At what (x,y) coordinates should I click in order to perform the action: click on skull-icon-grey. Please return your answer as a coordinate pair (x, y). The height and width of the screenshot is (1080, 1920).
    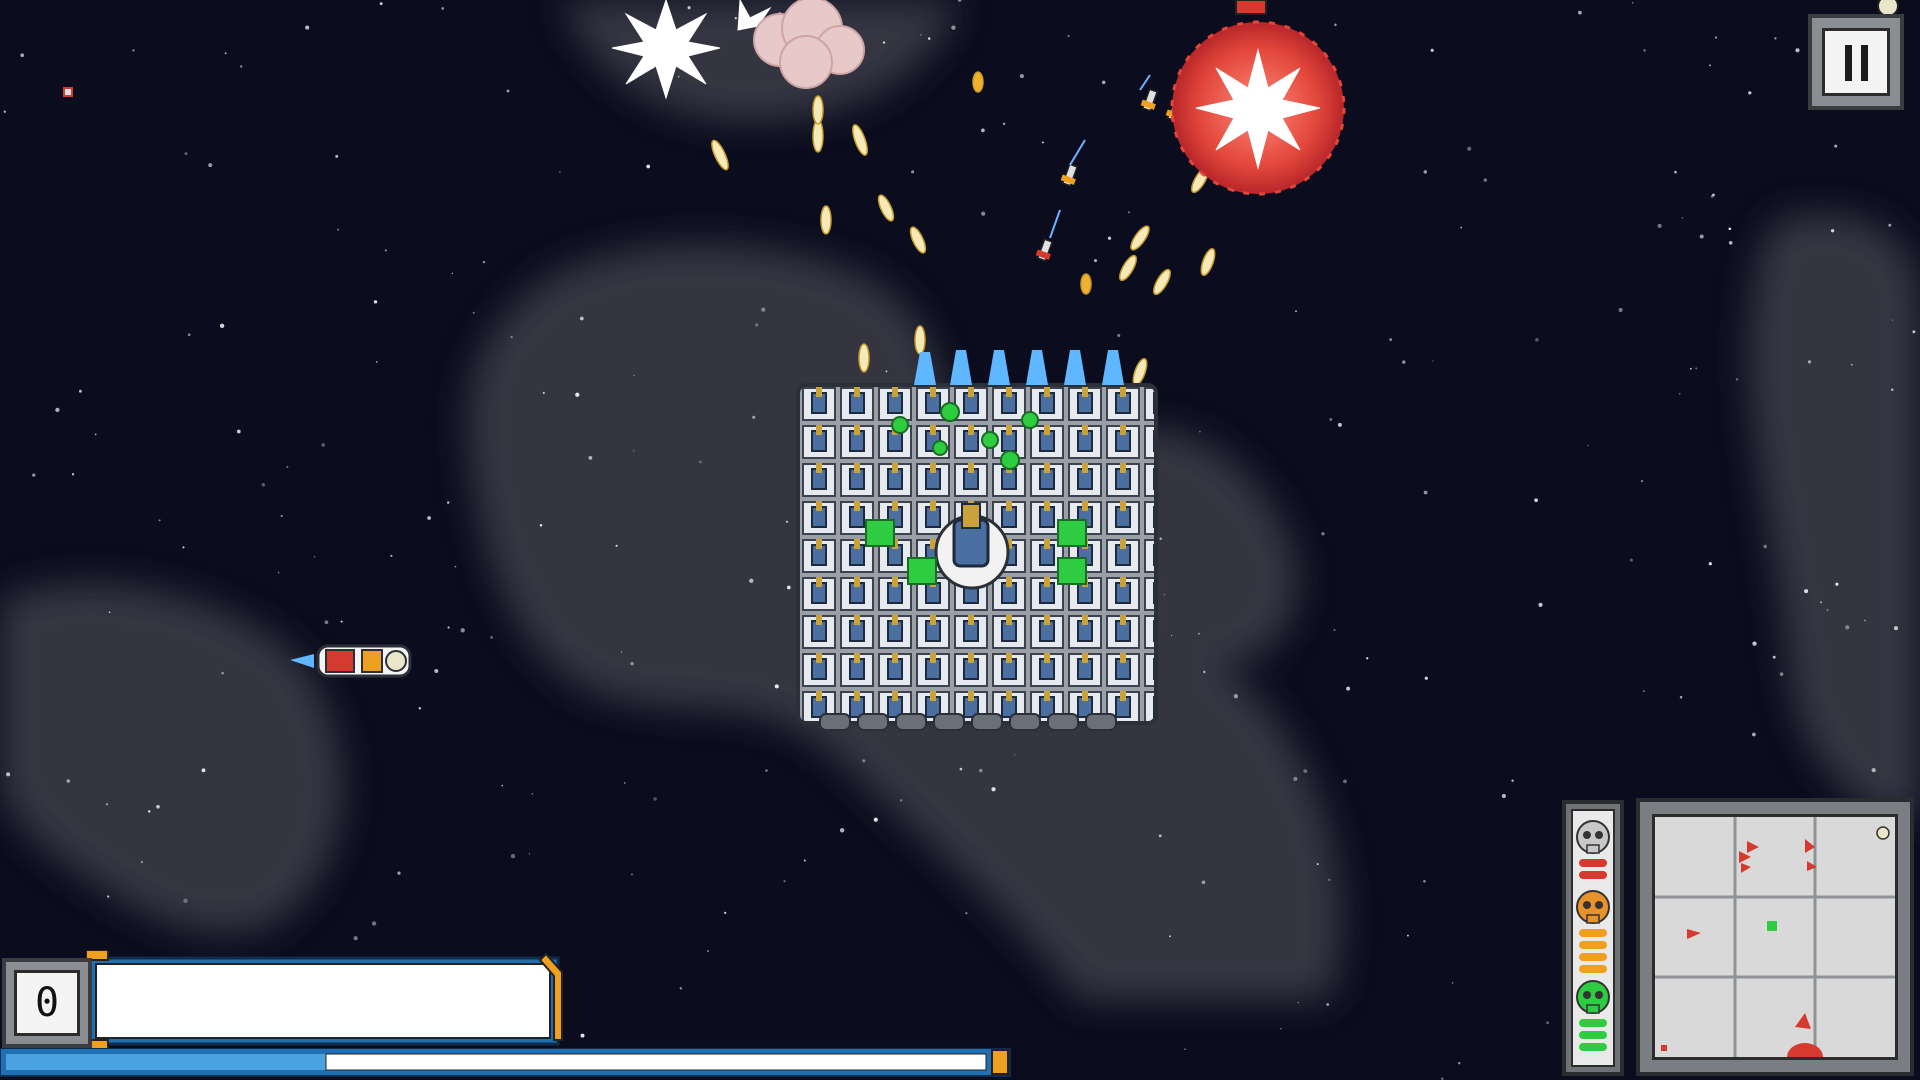
    Looking at the image, I should click on (1593, 837).